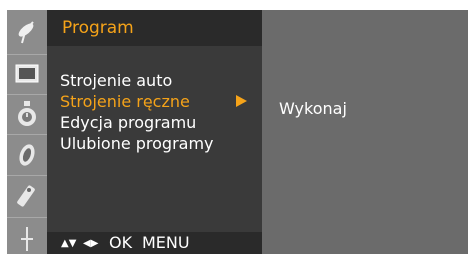 The width and height of the screenshot is (469, 254). Describe the element at coordinates (27, 114) in the screenshot. I see `clock-icon` at that location.